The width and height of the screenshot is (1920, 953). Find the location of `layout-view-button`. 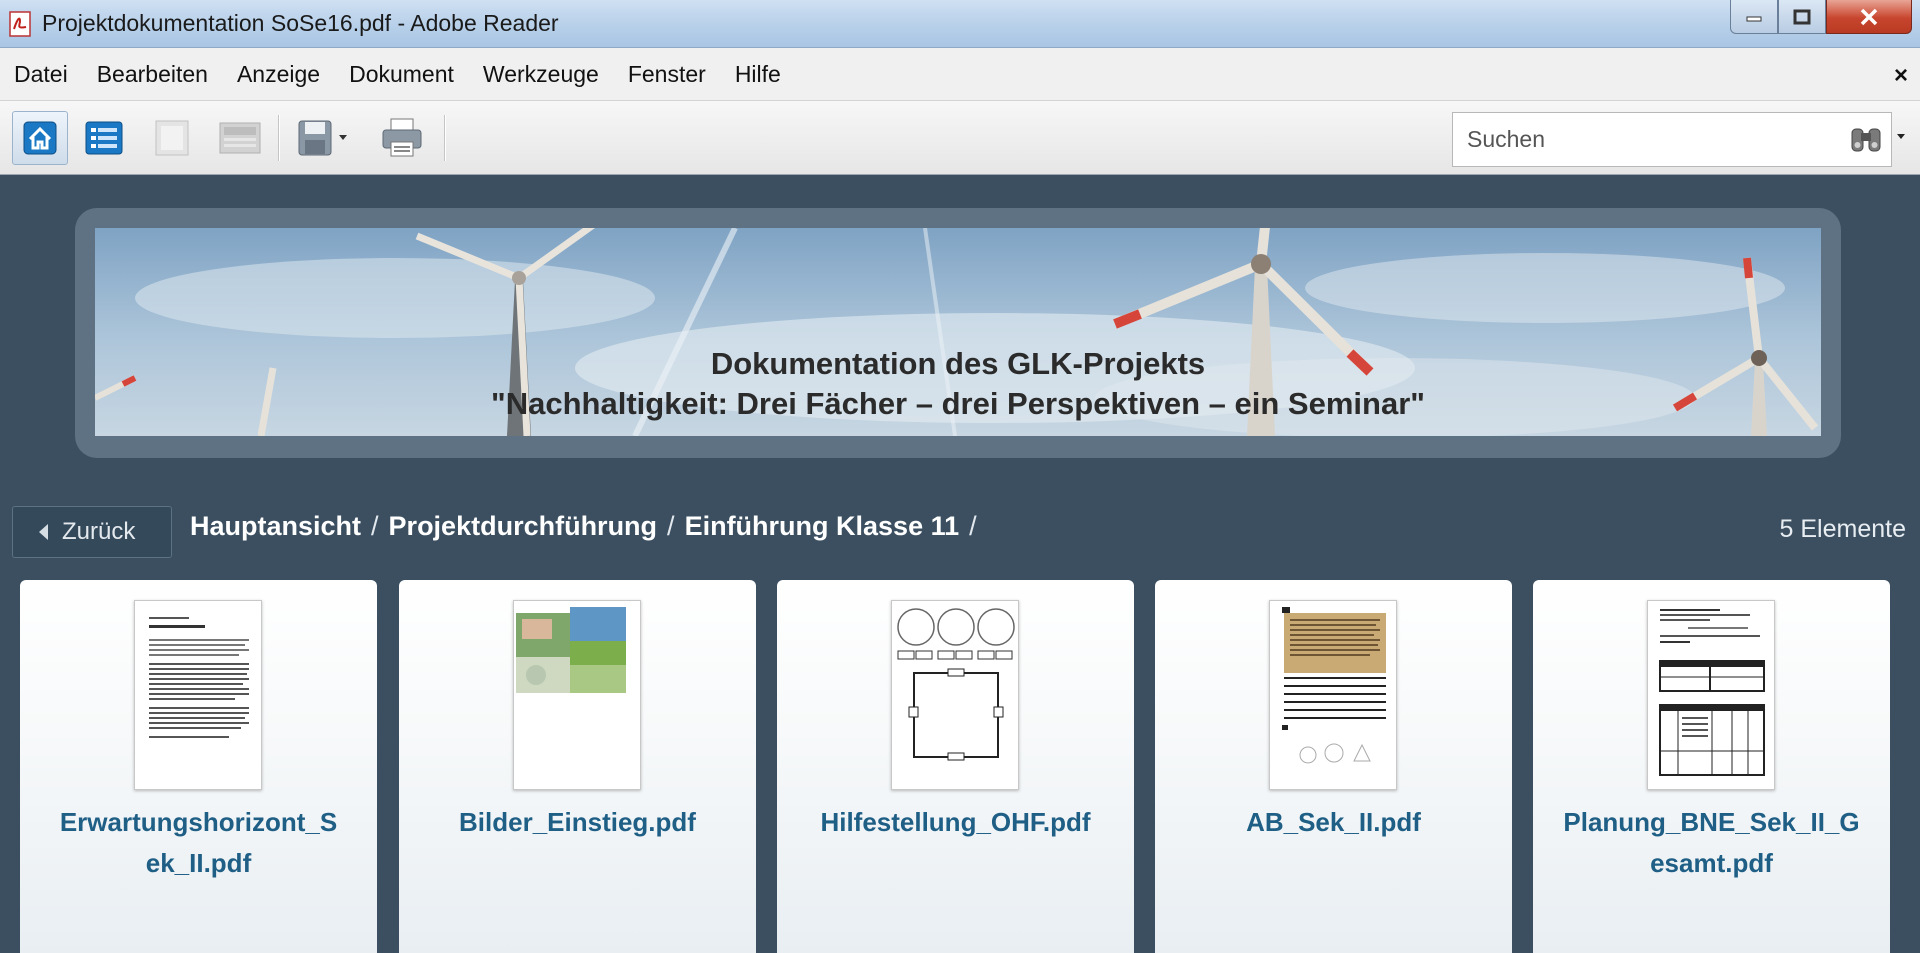

layout-view-button is located at coordinates (240, 138).